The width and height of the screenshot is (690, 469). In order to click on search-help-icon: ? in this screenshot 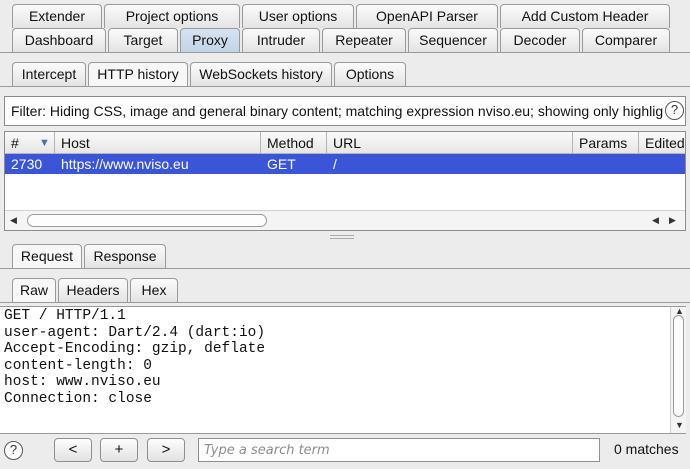, I will do `click(13, 450)`.